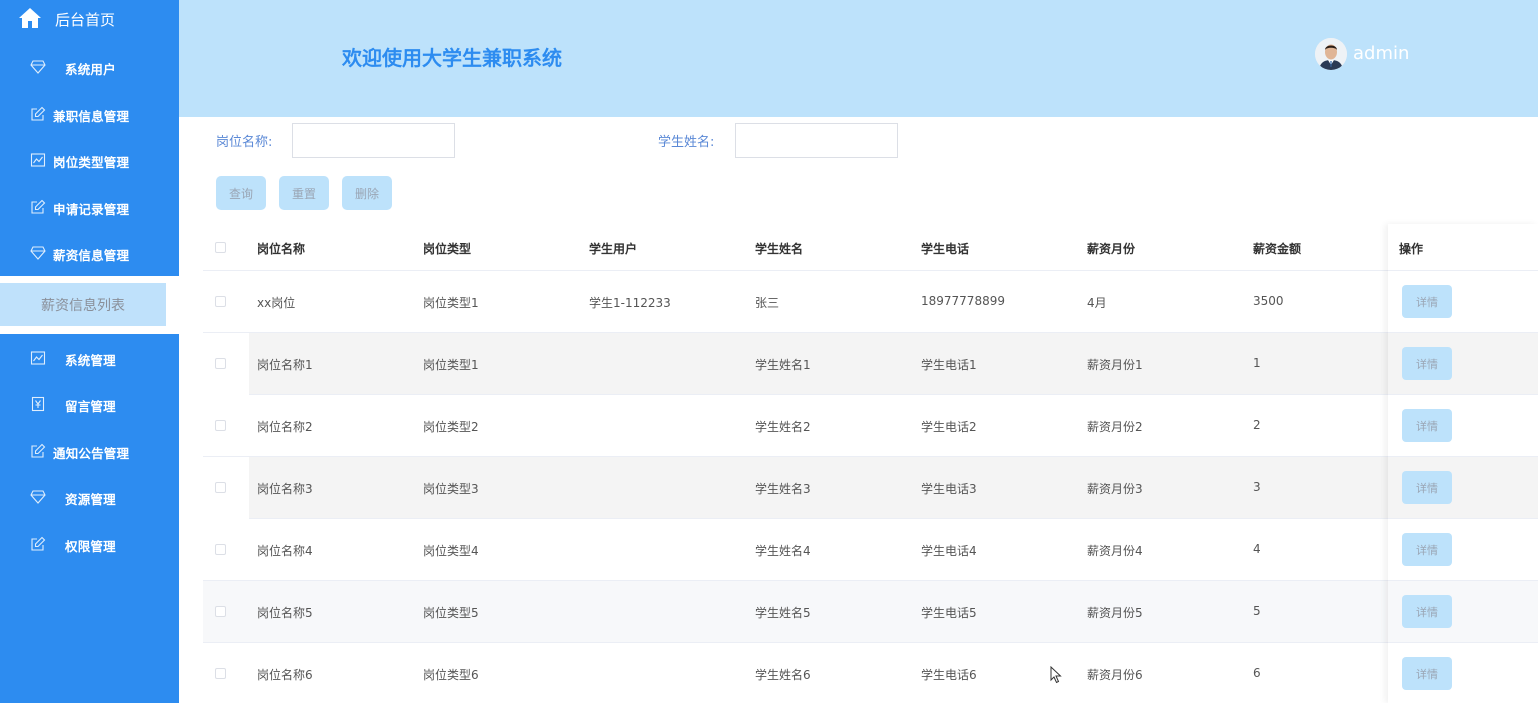 This screenshot has width=1538, height=703. I want to click on table-row: 岗位名称1 岗位类型1 学生姓名1 学生电话1 薪资月份1 1 详情, so click(870, 364).